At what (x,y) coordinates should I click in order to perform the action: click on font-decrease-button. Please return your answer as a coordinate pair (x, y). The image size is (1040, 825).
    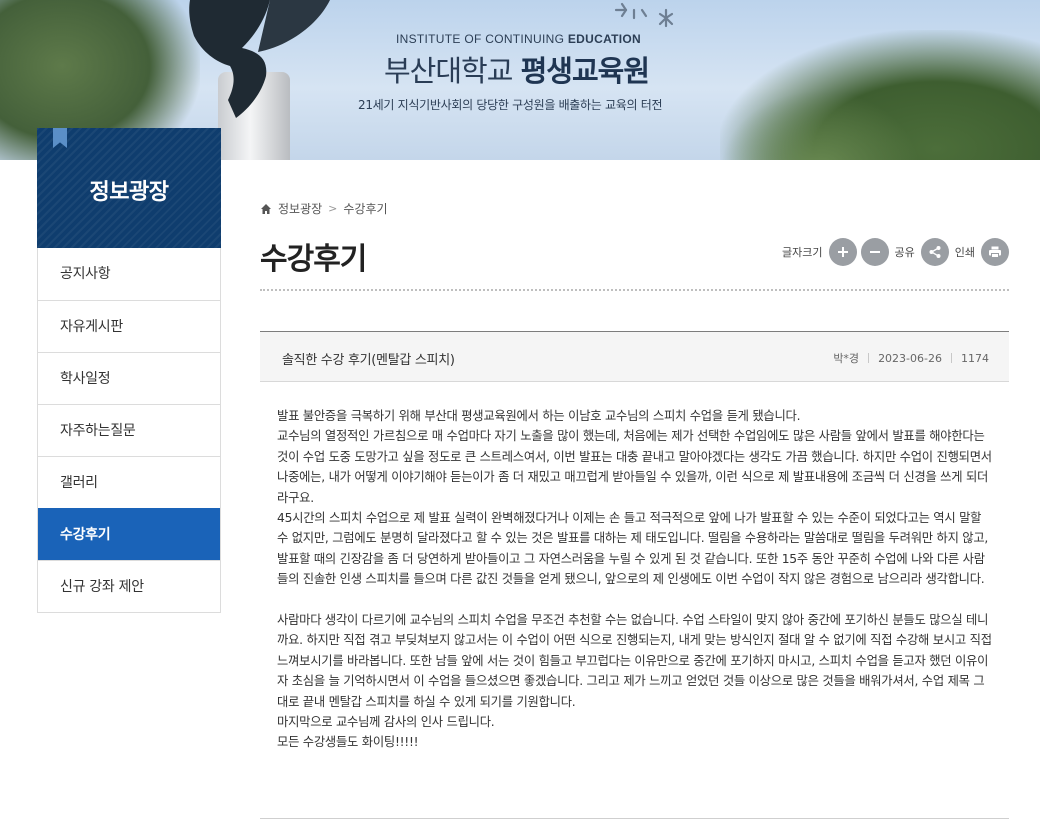
    Looking at the image, I should click on (874, 252).